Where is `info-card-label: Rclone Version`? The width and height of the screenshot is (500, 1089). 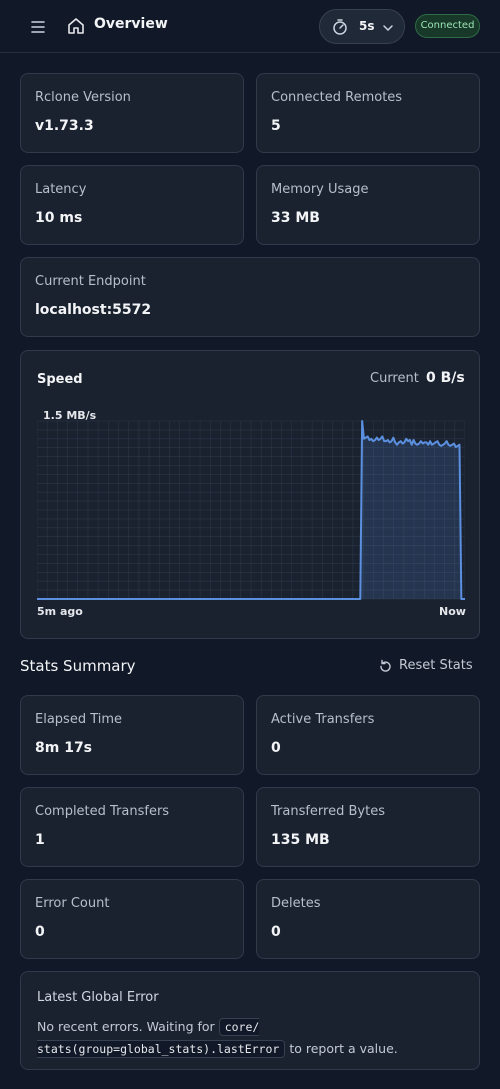
info-card-label: Rclone Version is located at coordinates (83, 97).